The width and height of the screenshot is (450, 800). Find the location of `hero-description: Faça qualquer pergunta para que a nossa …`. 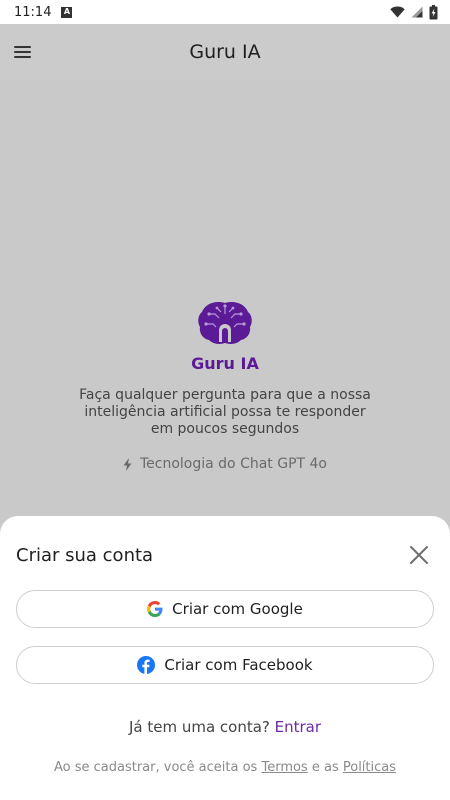

hero-description: Faça qualquer pergunta para que a nossa … is located at coordinates (225, 412).